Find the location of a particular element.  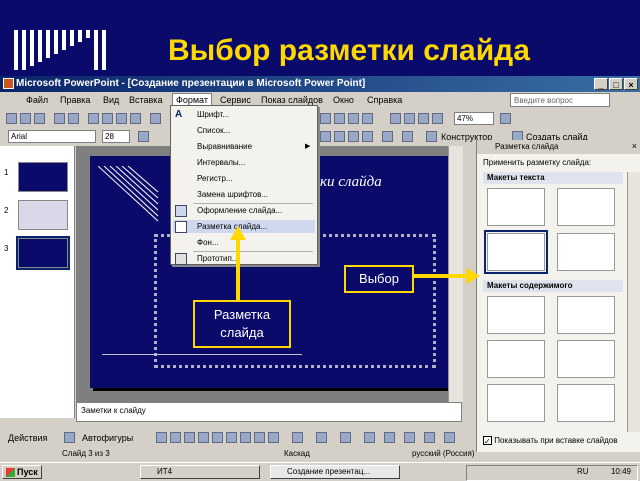

outdent-icon is located at coordinates (367, 136).